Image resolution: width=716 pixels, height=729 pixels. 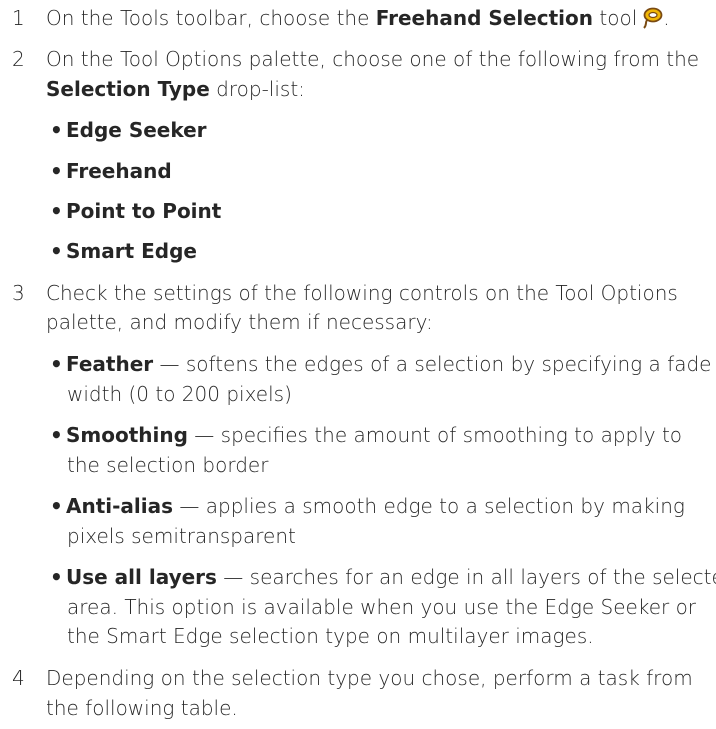 I want to click on control-description-line-2: the selection border, so click(x=168, y=465).